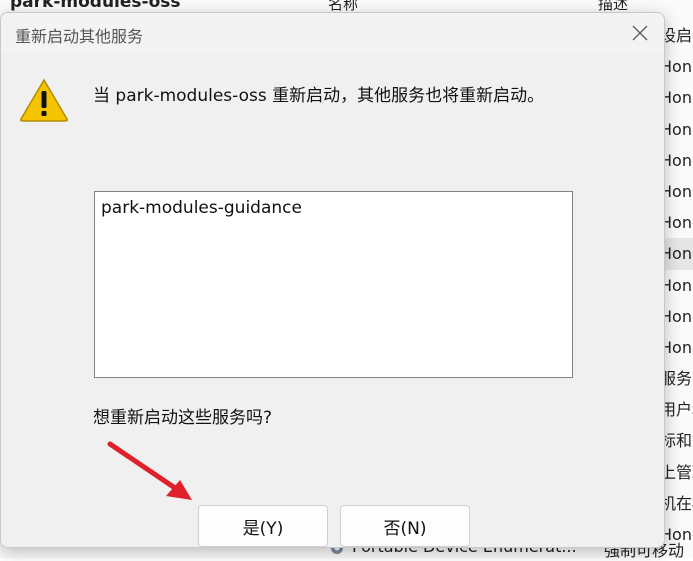 The height and width of the screenshot is (561, 693). I want to click on close-button, so click(640, 33).